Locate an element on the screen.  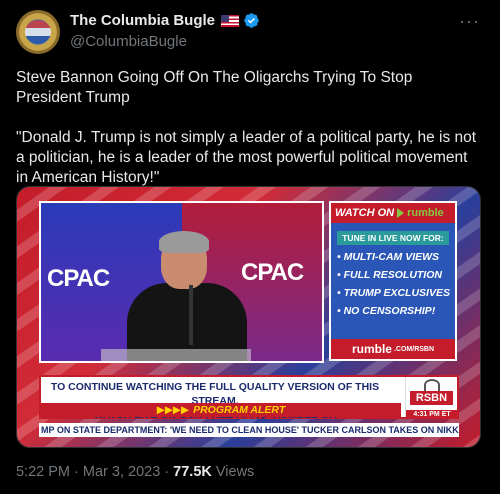
tune-in-label: TUNE IN LIVE NOW FOR: is located at coordinates (393, 238).